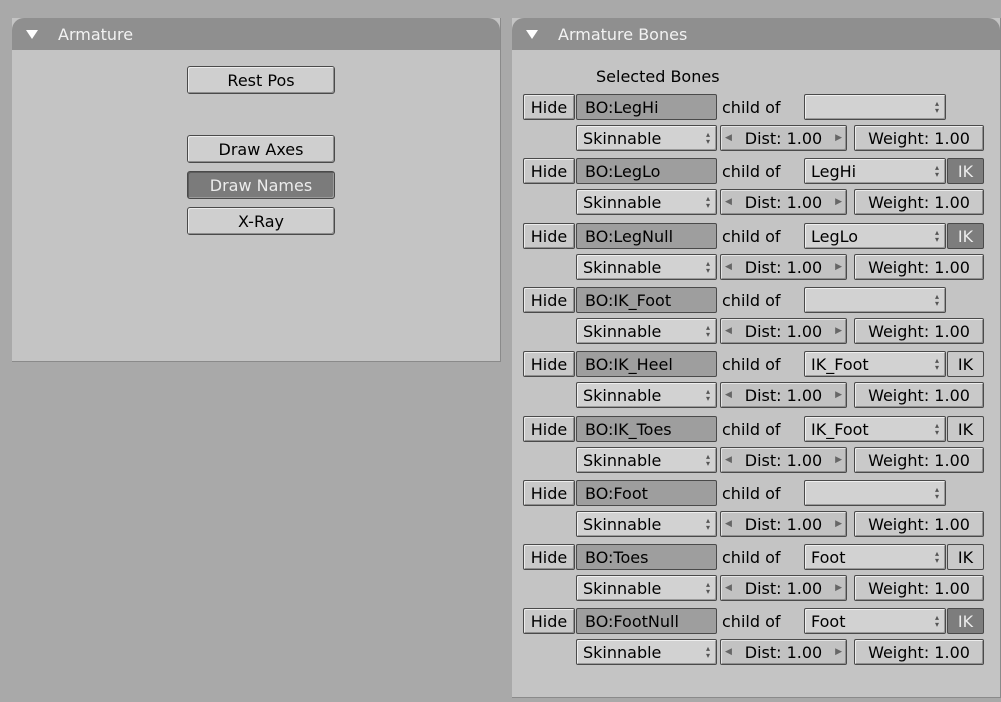 The height and width of the screenshot is (702, 1001). Describe the element at coordinates (646, 493) in the screenshot. I see `bone-name-field: BO:Foot` at that location.